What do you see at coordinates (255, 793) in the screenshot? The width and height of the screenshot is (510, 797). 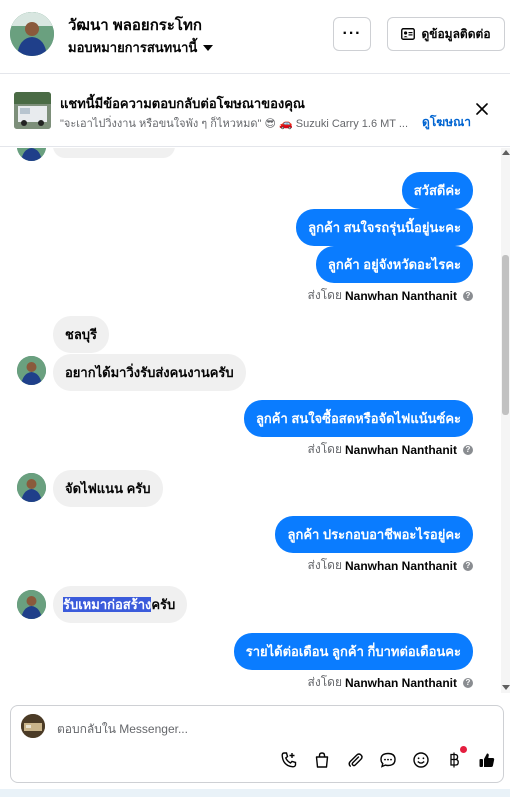 I see `bottom-strip` at bounding box center [255, 793].